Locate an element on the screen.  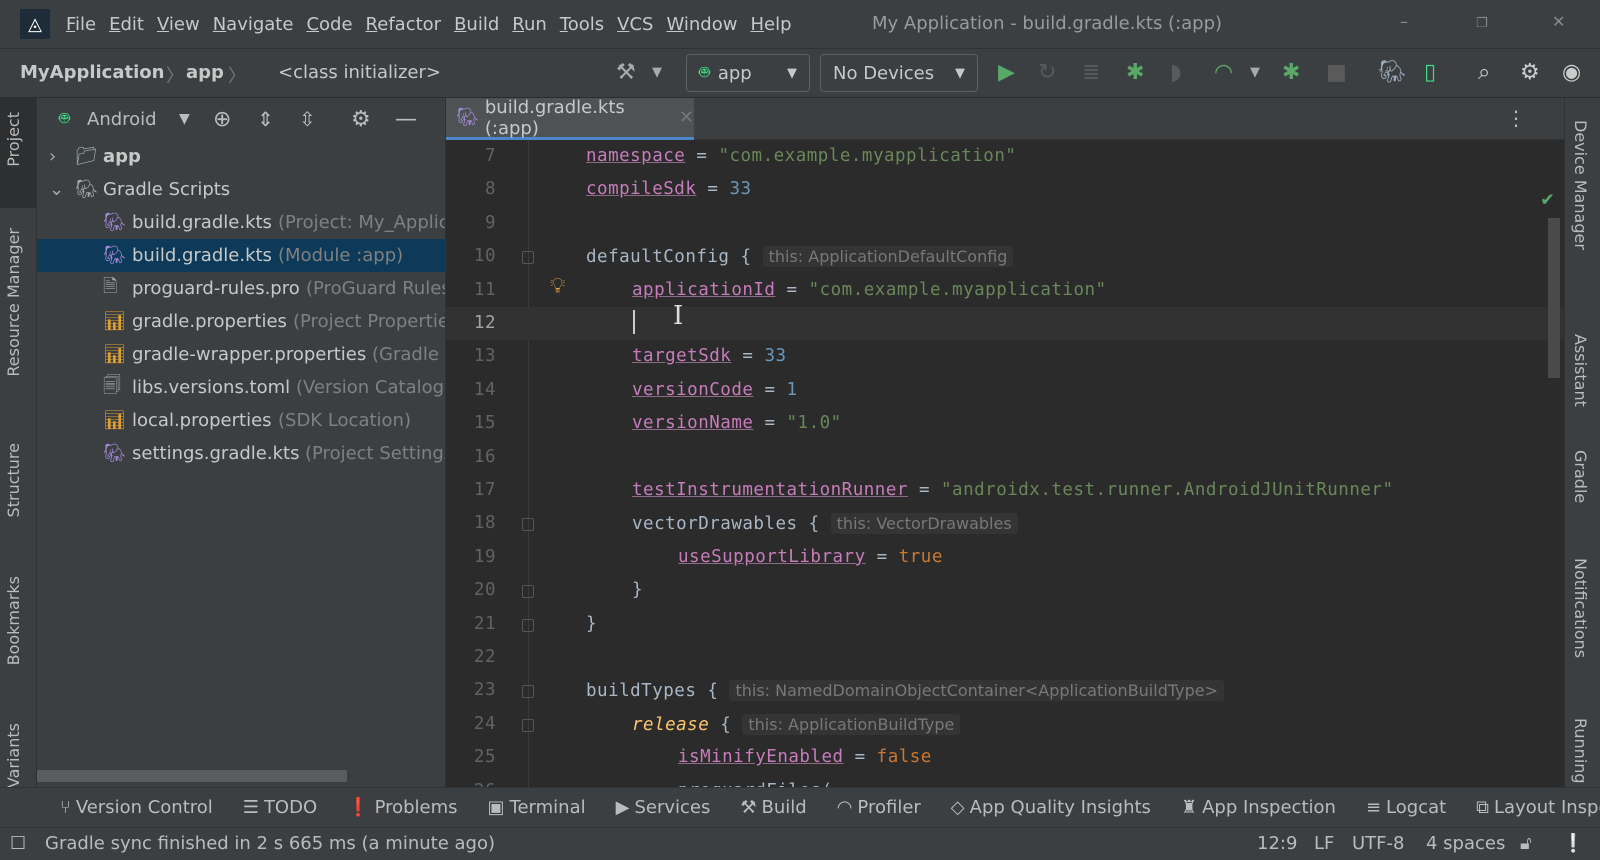
caret-position: 12:9 is located at coordinates (1277, 843).